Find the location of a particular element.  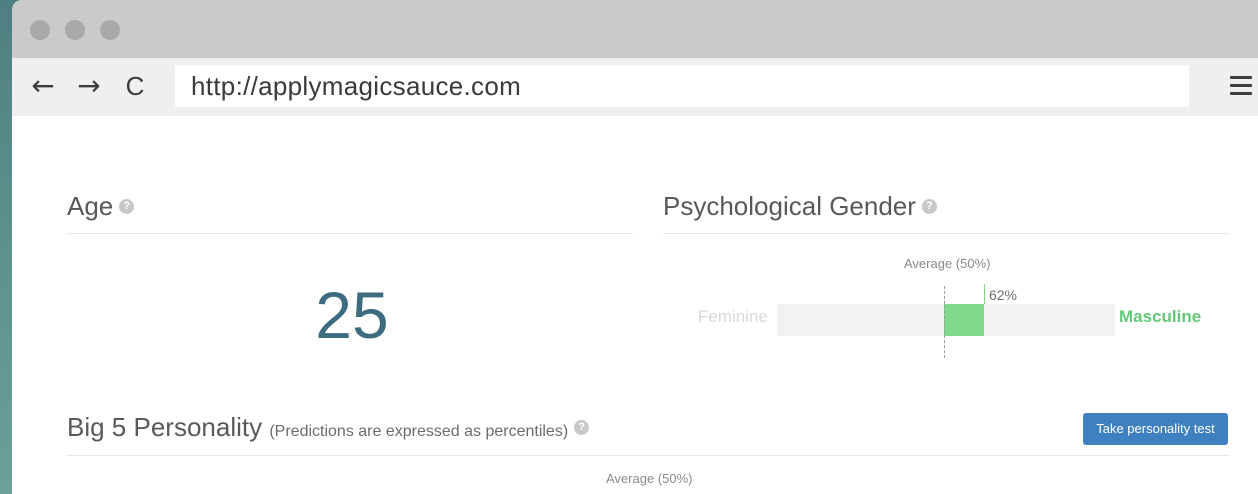

address-bar: http://applymagicsauce.com is located at coordinates (682, 86).